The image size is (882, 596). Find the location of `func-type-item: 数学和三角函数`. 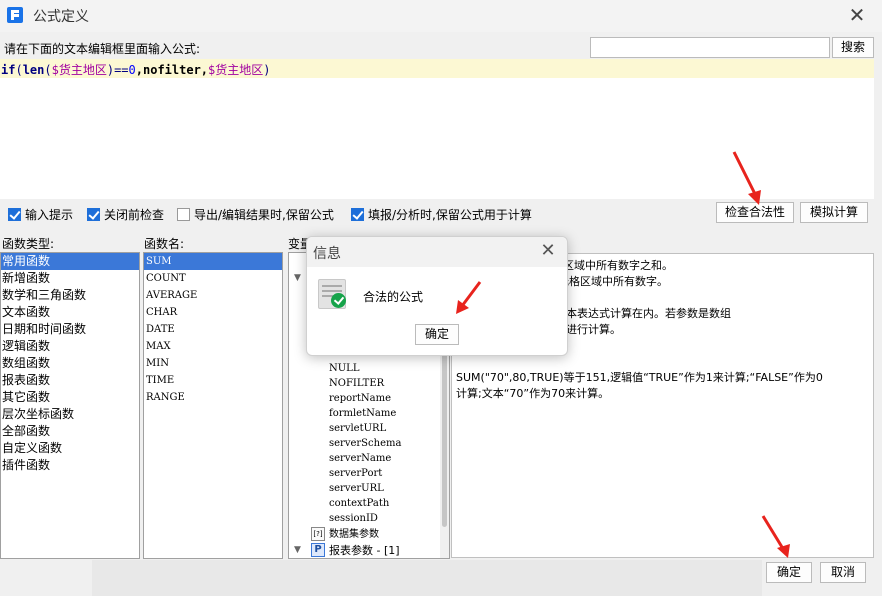

func-type-item: 数学和三角函数 is located at coordinates (70, 295).